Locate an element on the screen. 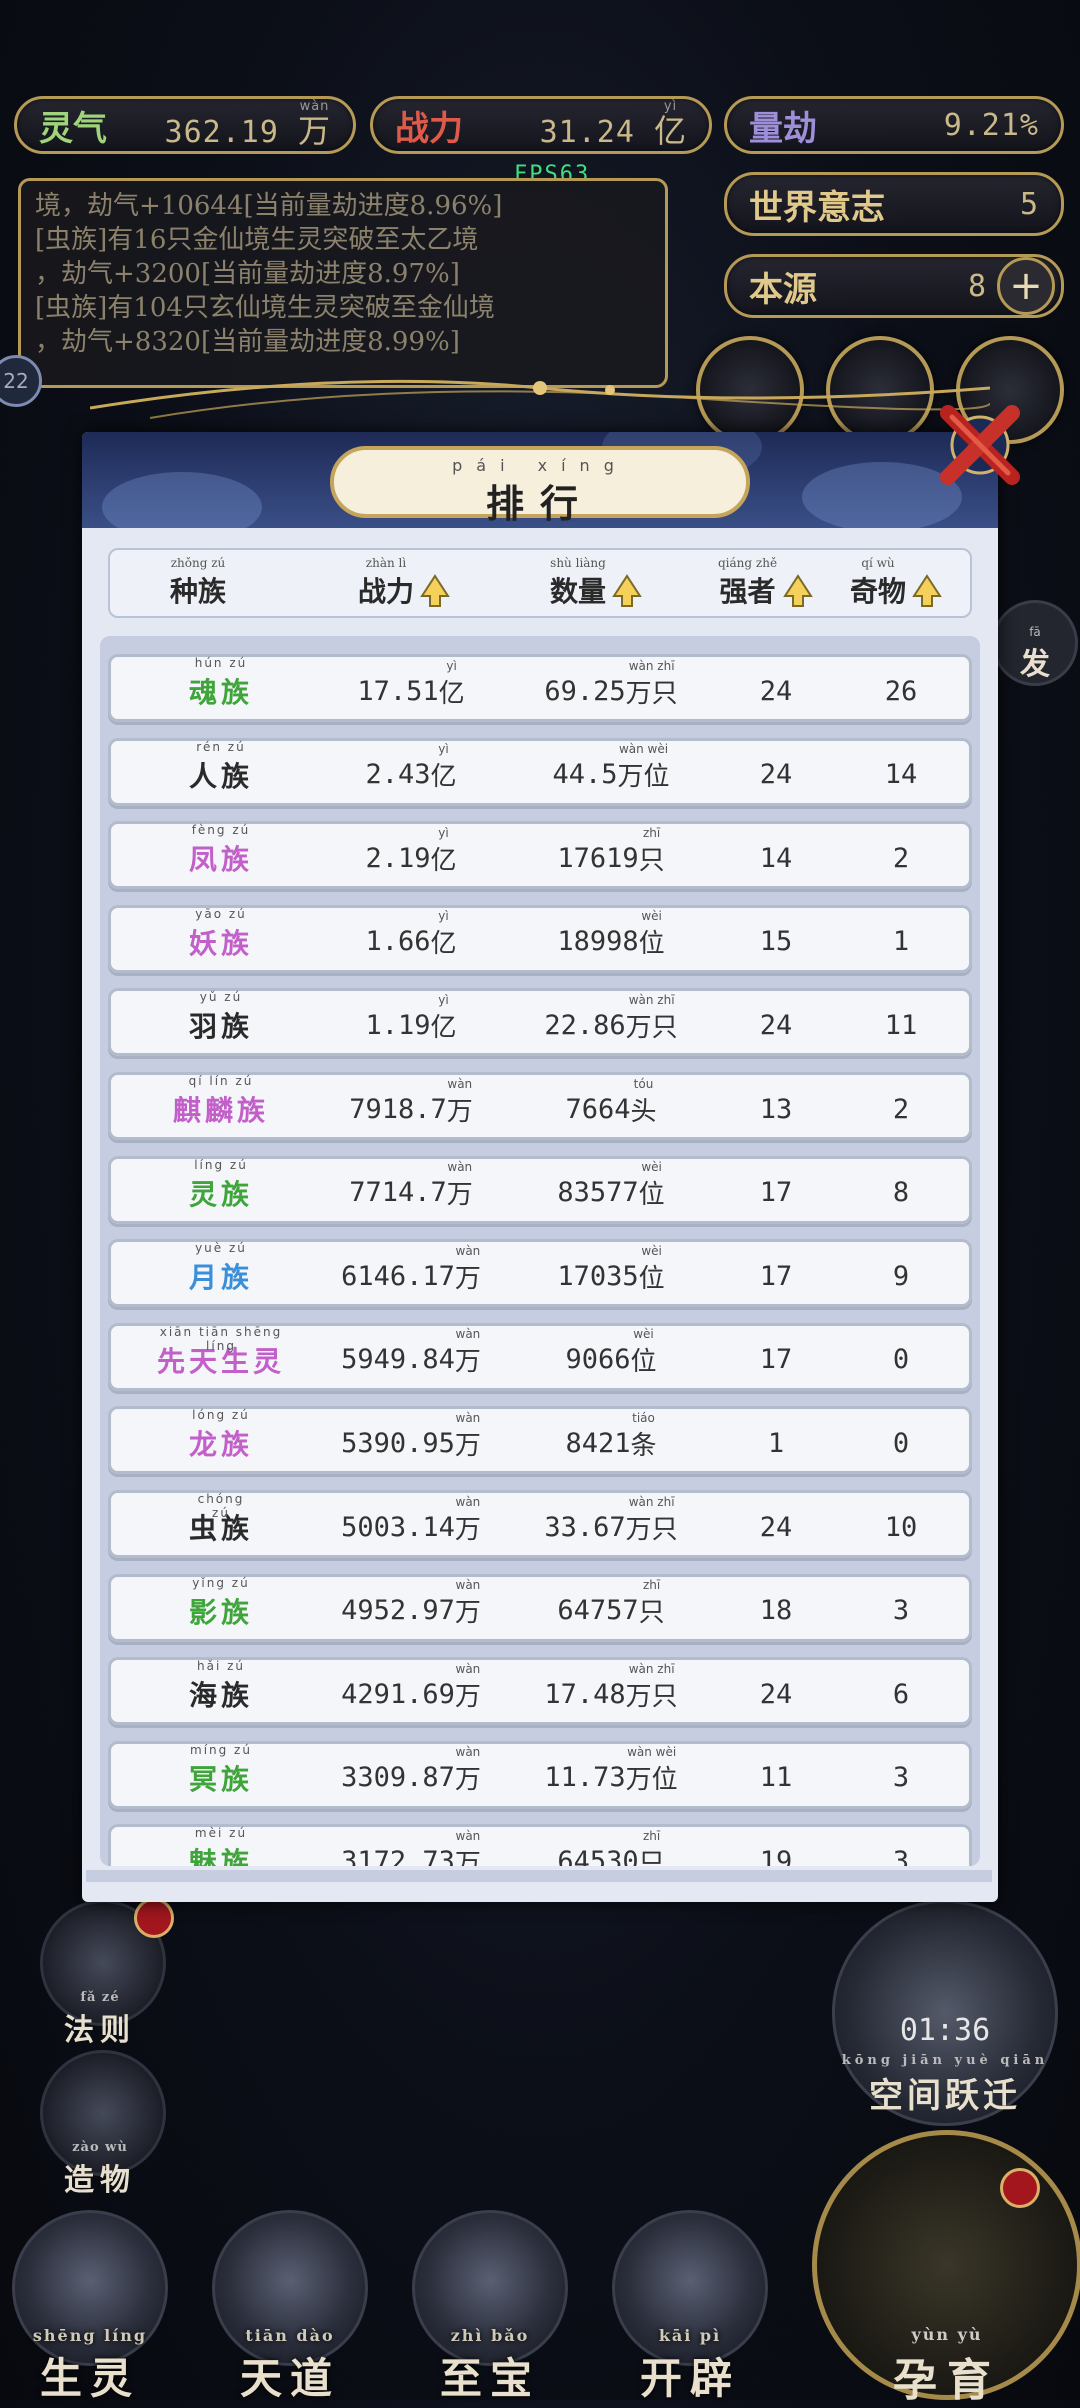 The height and width of the screenshot is (2408, 1080). table-row: líng zú 灵族 7714.7 wàn 万 83577 wèi 位 17 8 is located at coordinates (540, 1189).